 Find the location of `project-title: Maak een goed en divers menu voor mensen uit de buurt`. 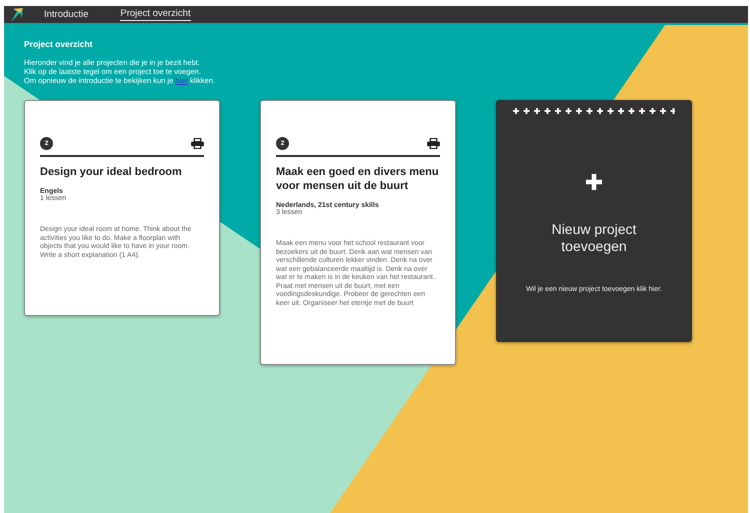

project-title: Maak een goed en divers menu voor mensen uit de buurt is located at coordinates (358, 179).